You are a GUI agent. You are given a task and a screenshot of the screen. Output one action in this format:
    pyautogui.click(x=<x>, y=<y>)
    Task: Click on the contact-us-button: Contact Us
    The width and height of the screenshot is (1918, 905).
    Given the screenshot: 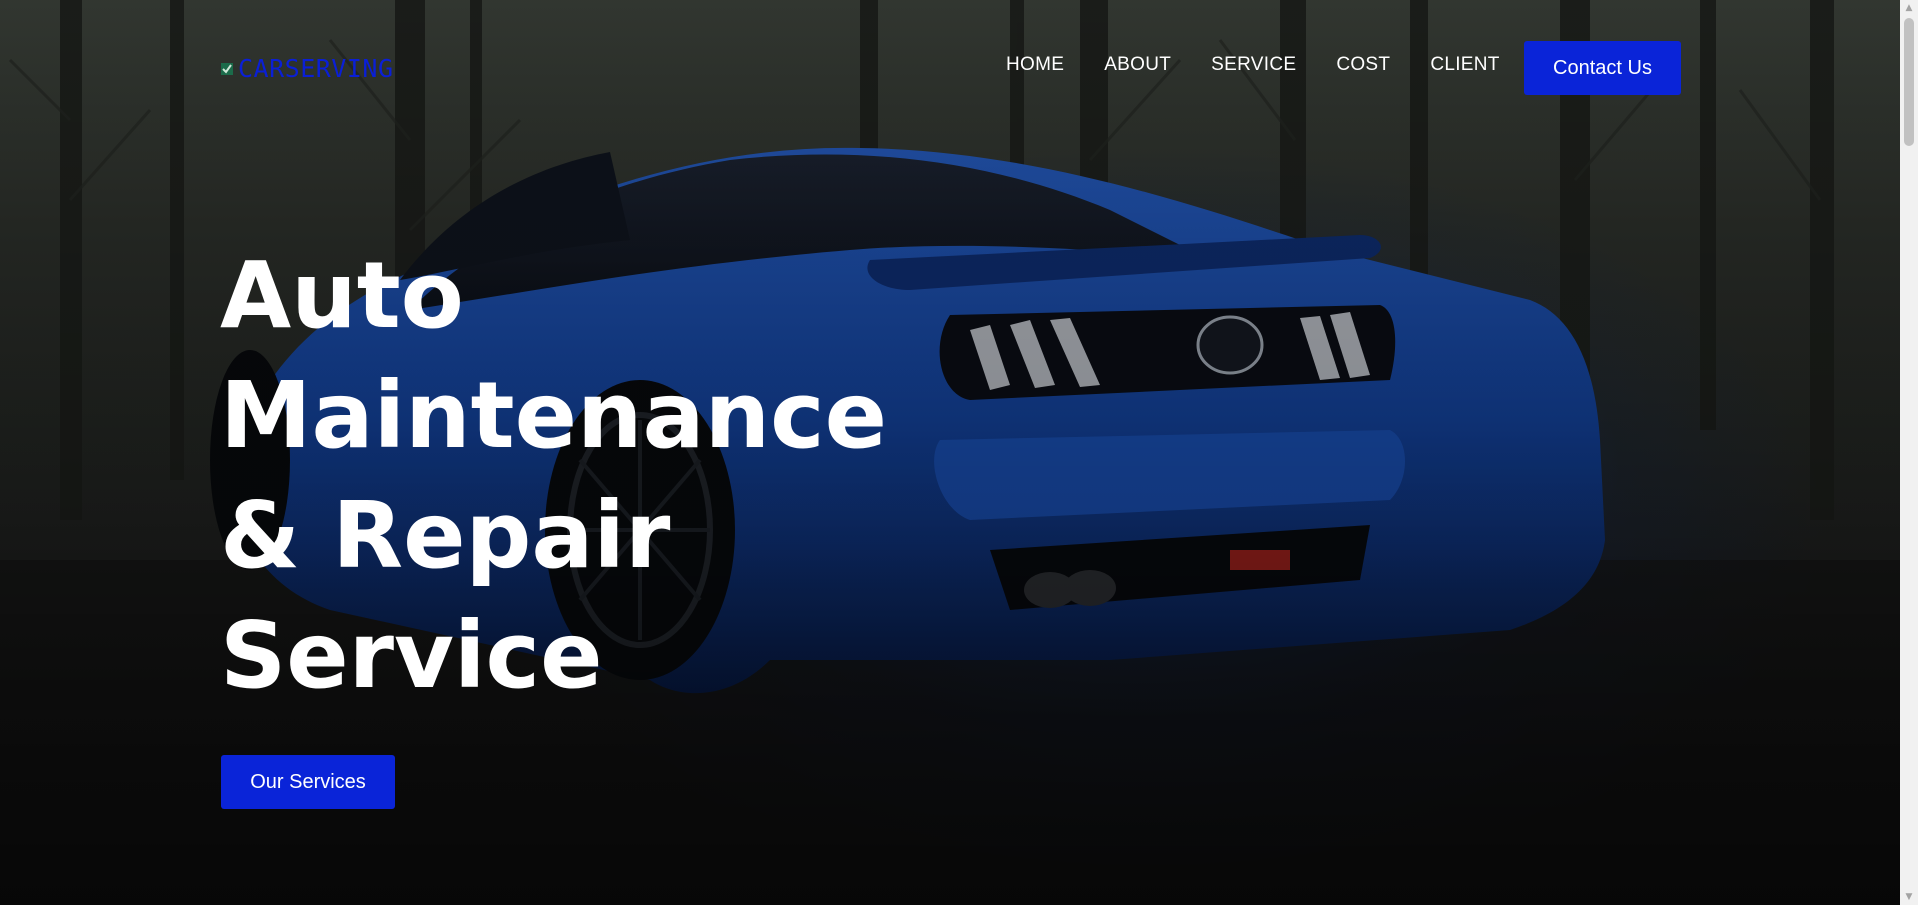 What is the action you would take?
    pyautogui.click(x=1602, y=68)
    